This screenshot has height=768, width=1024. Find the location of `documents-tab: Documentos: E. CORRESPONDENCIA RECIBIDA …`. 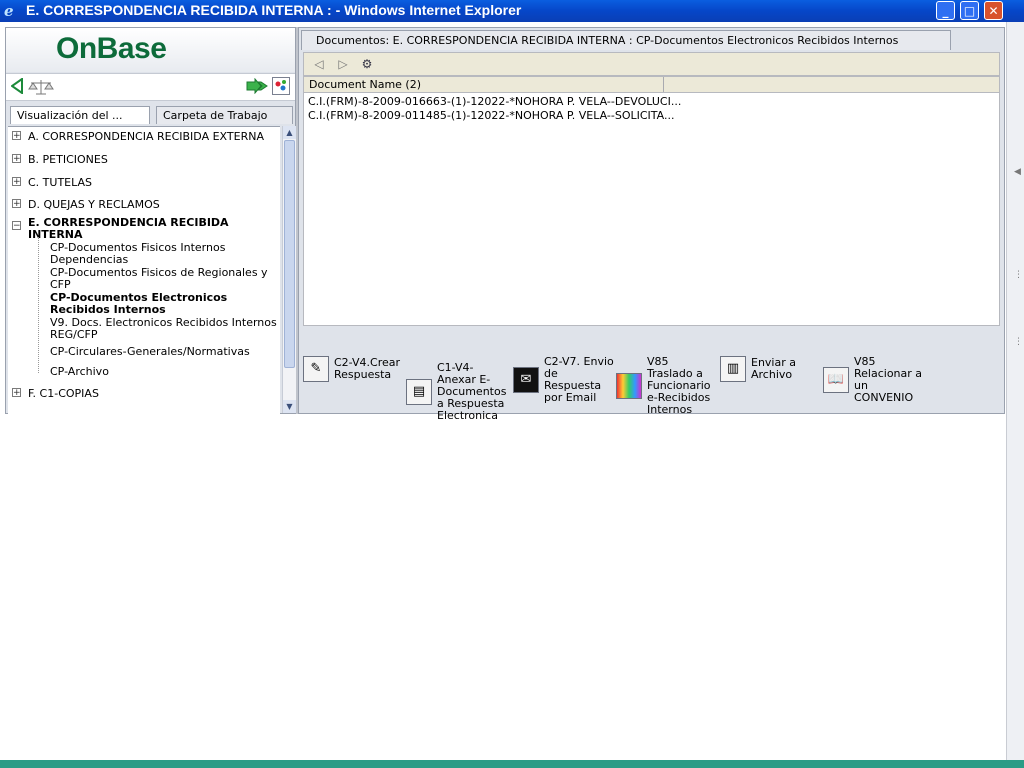

documents-tab: Documentos: E. CORRESPONDENCIA RECIBIDA … is located at coordinates (626, 40).